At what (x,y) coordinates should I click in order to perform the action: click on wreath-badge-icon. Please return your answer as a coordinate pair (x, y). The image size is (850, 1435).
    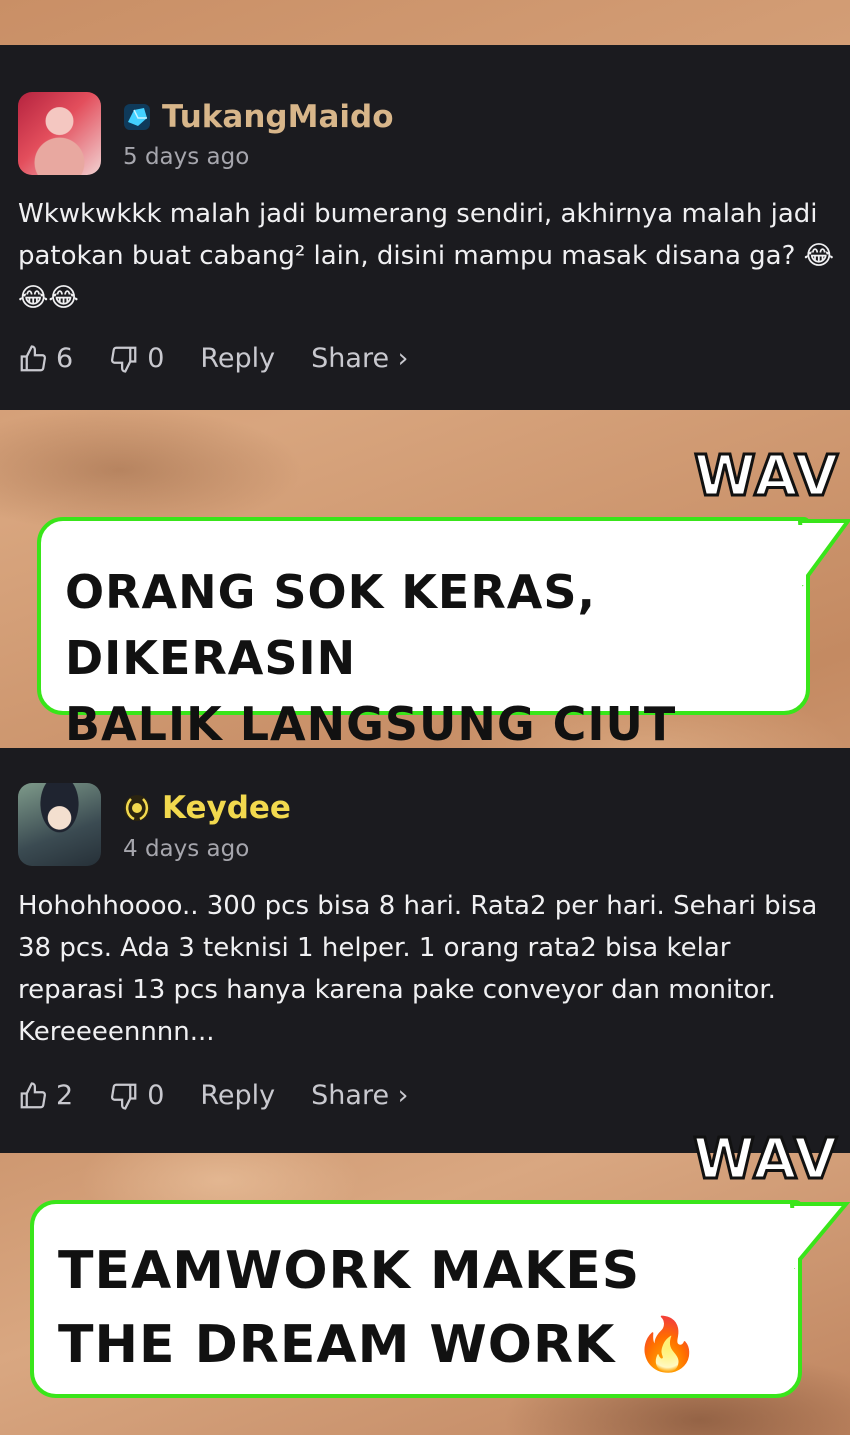
    Looking at the image, I should click on (137, 808).